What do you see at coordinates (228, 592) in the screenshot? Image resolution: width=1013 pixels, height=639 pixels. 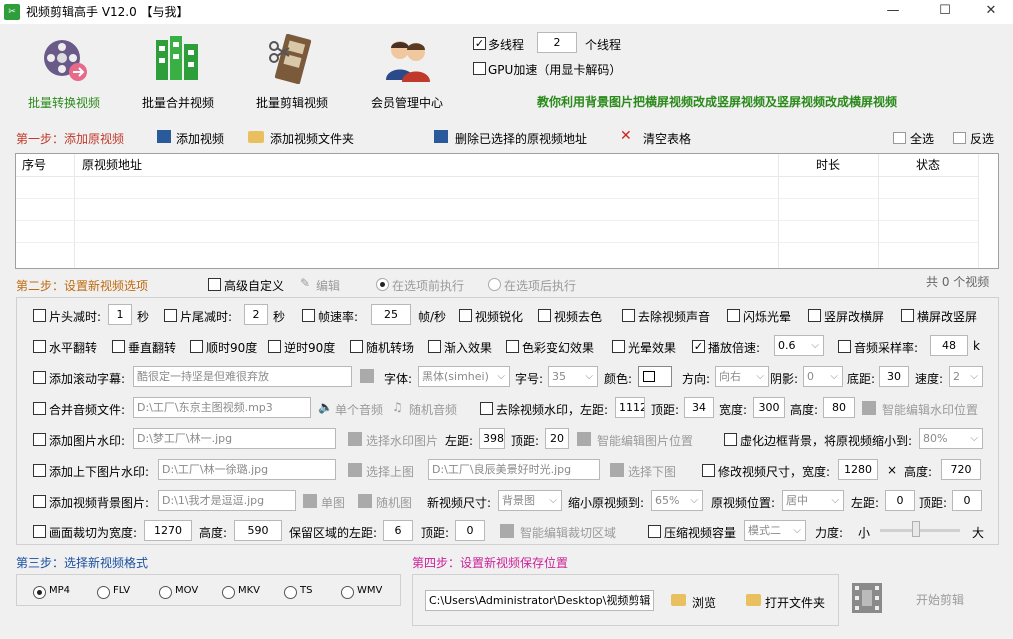 I see `format-mkv-radio` at bounding box center [228, 592].